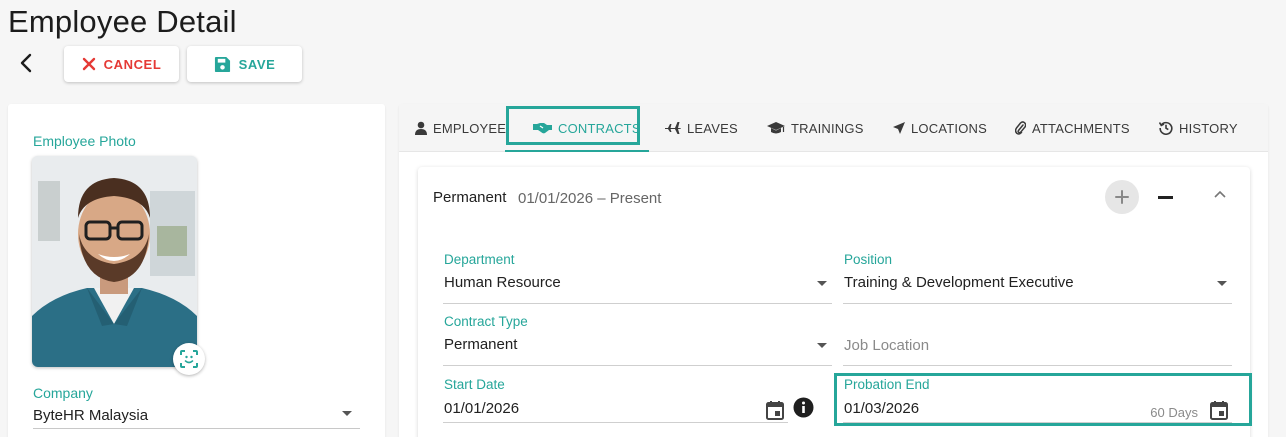  What do you see at coordinates (421, 128) in the screenshot?
I see `person-icon` at bounding box center [421, 128].